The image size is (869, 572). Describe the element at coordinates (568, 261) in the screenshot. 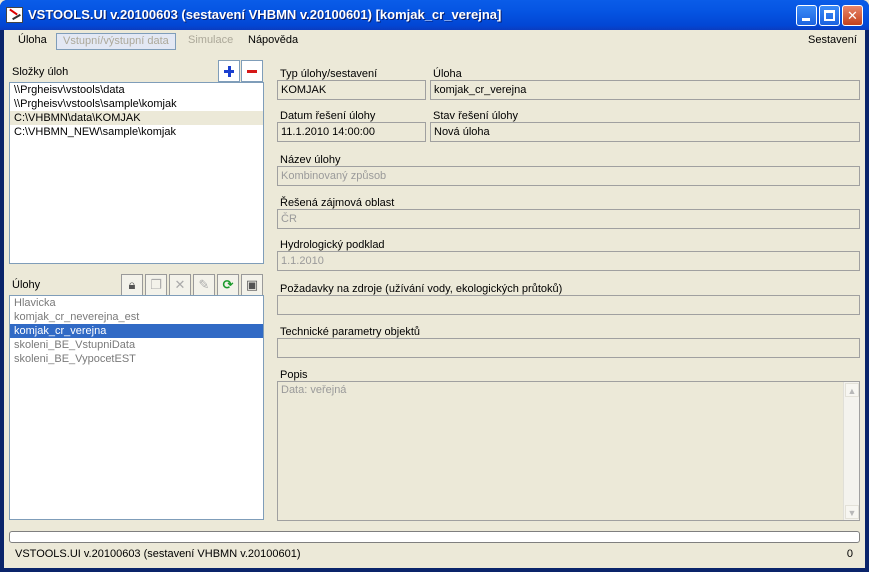

I see `hydro-basis-field: 1.1.2010` at that location.